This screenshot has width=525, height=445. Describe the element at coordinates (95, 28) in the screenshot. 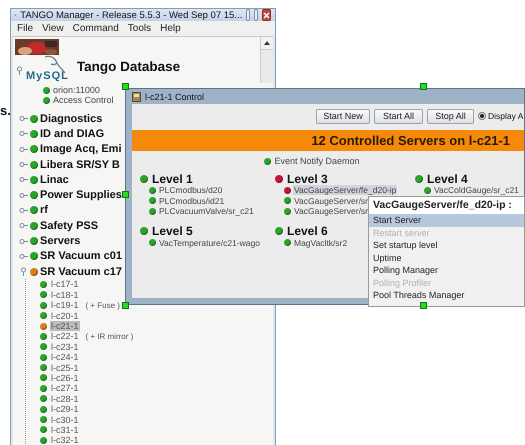

I see `menu-item: Command` at that location.